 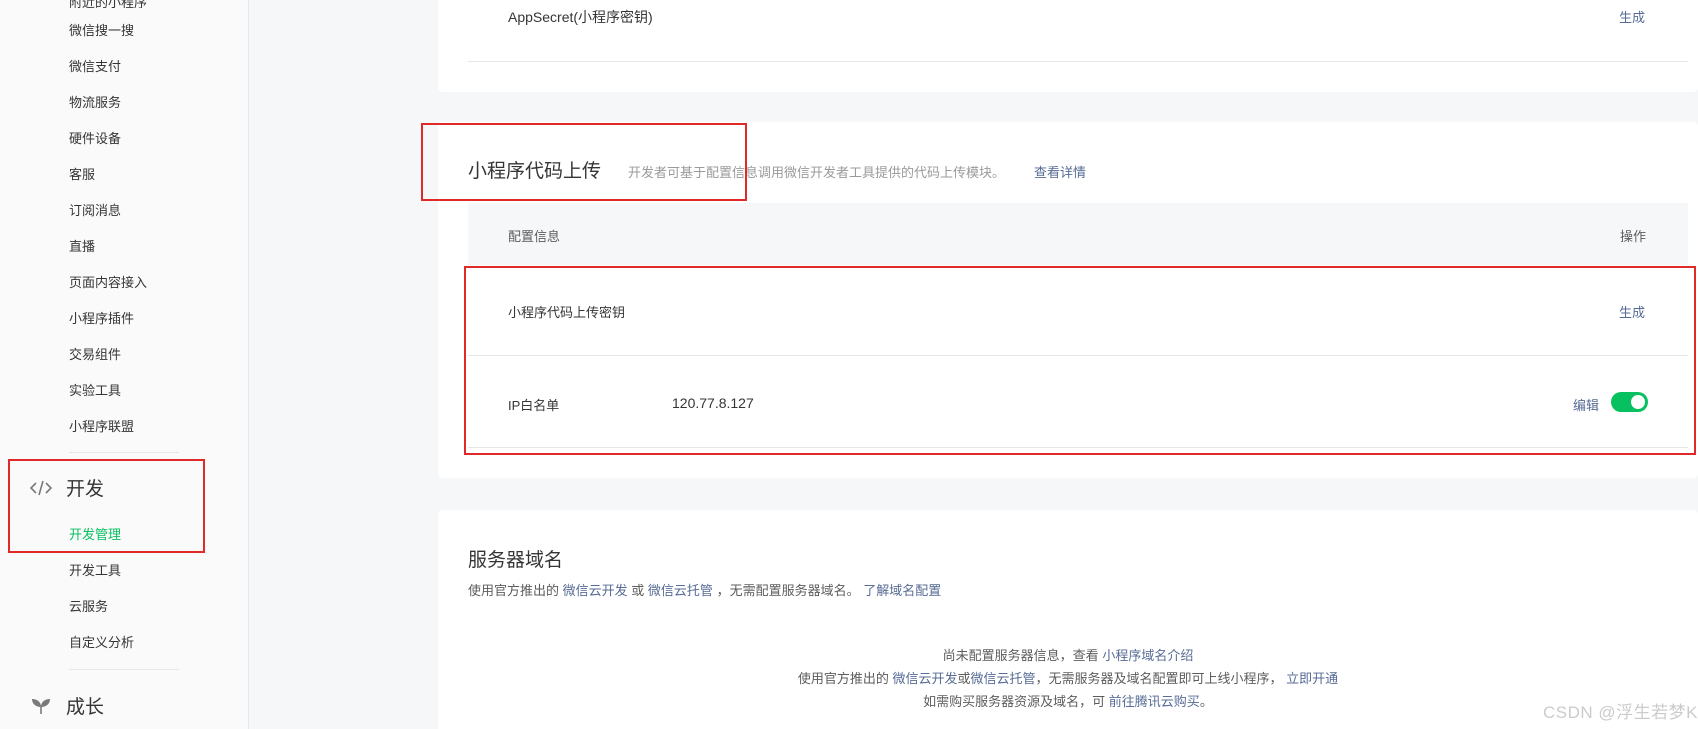 What do you see at coordinates (82, 247) in the screenshot?
I see `sidebar-item-live: 直播` at bounding box center [82, 247].